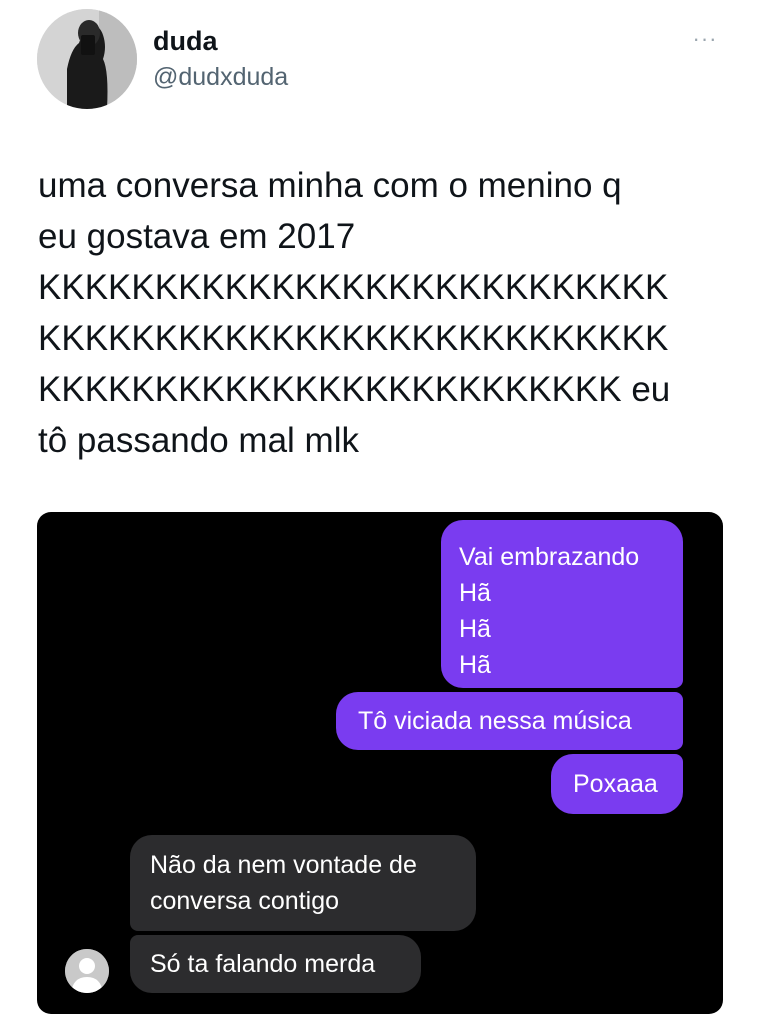 The height and width of the screenshot is (1024, 759). I want to click on default-user-avatar-icon, so click(87, 971).